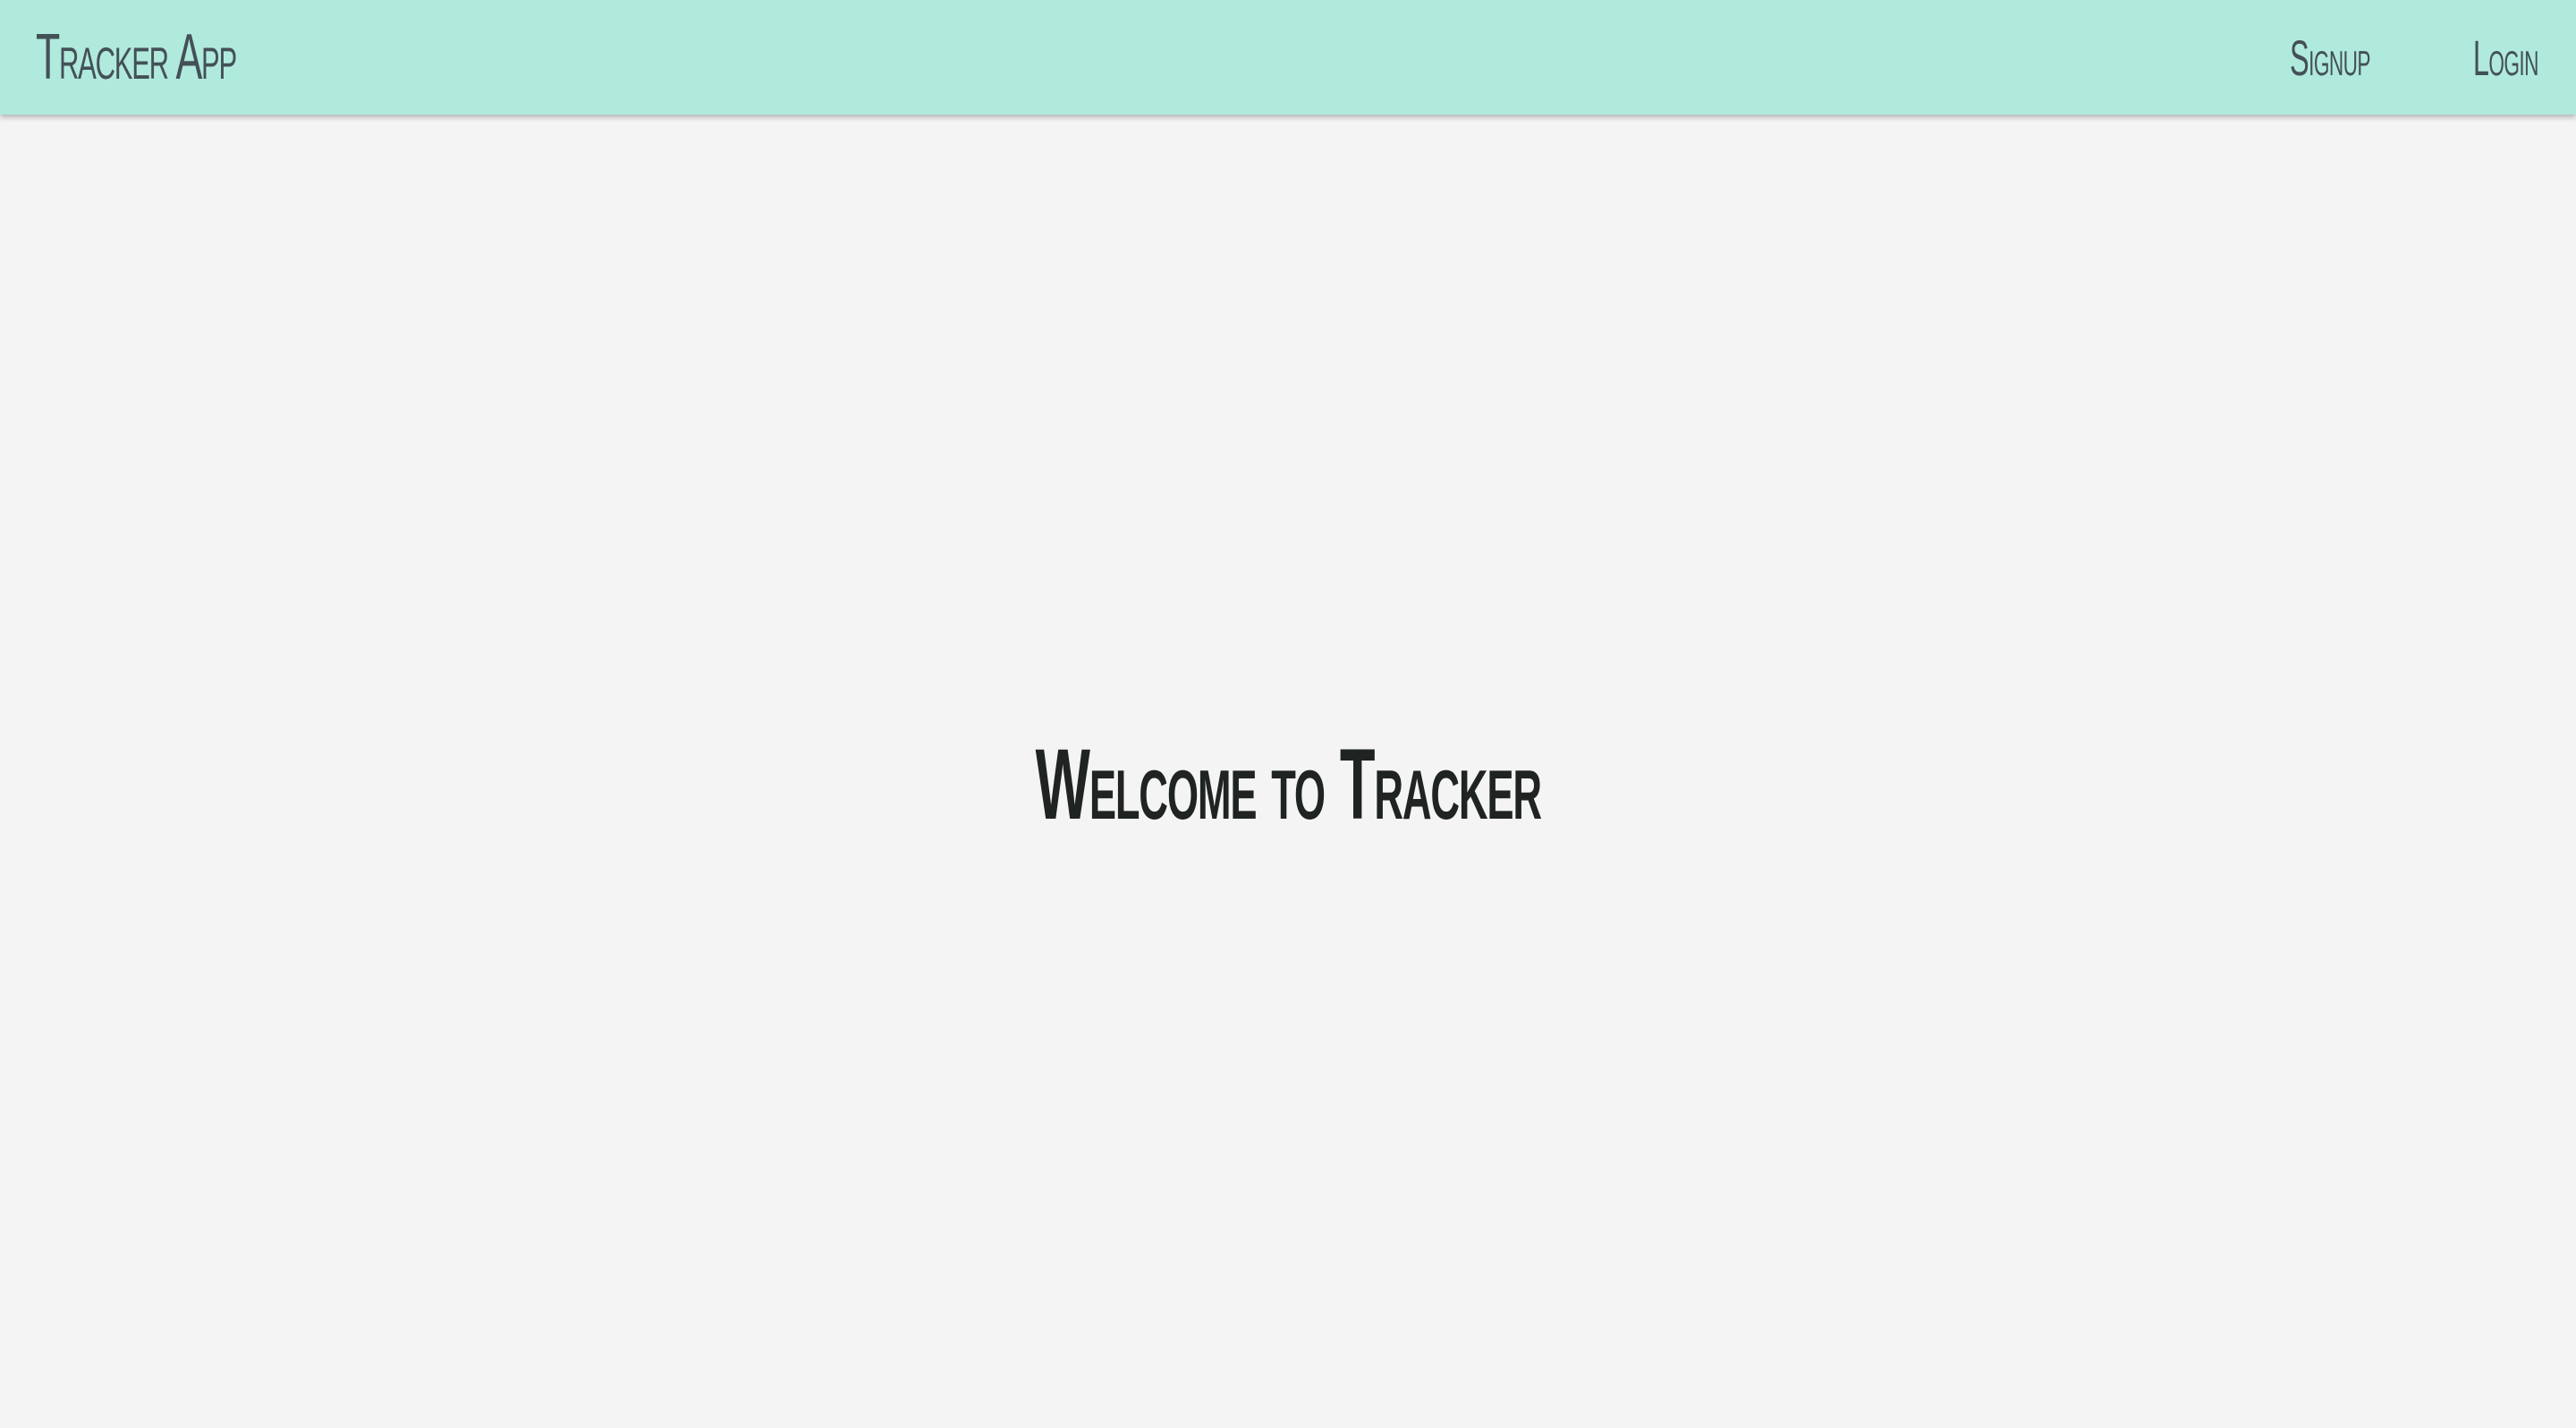  What do you see at coordinates (1288, 784) in the screenshot?
I see `welcome-heading: Welcome to Tracker` at bounding box center [1288, 784].